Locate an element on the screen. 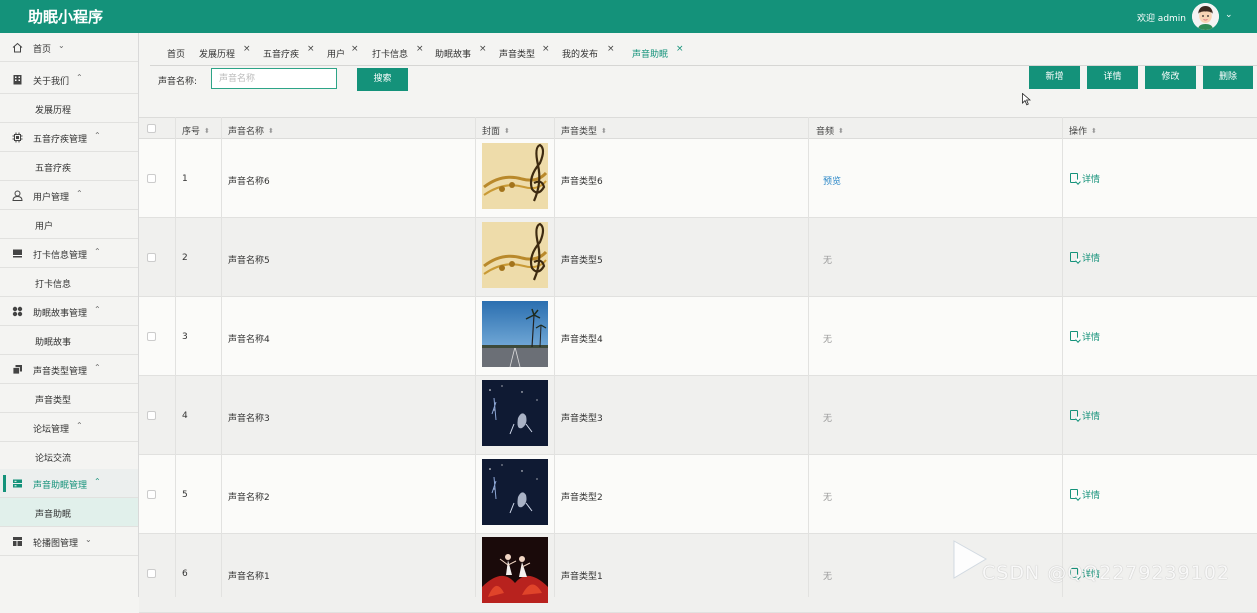  row-no: 6 is located at coordinates (185, 574).